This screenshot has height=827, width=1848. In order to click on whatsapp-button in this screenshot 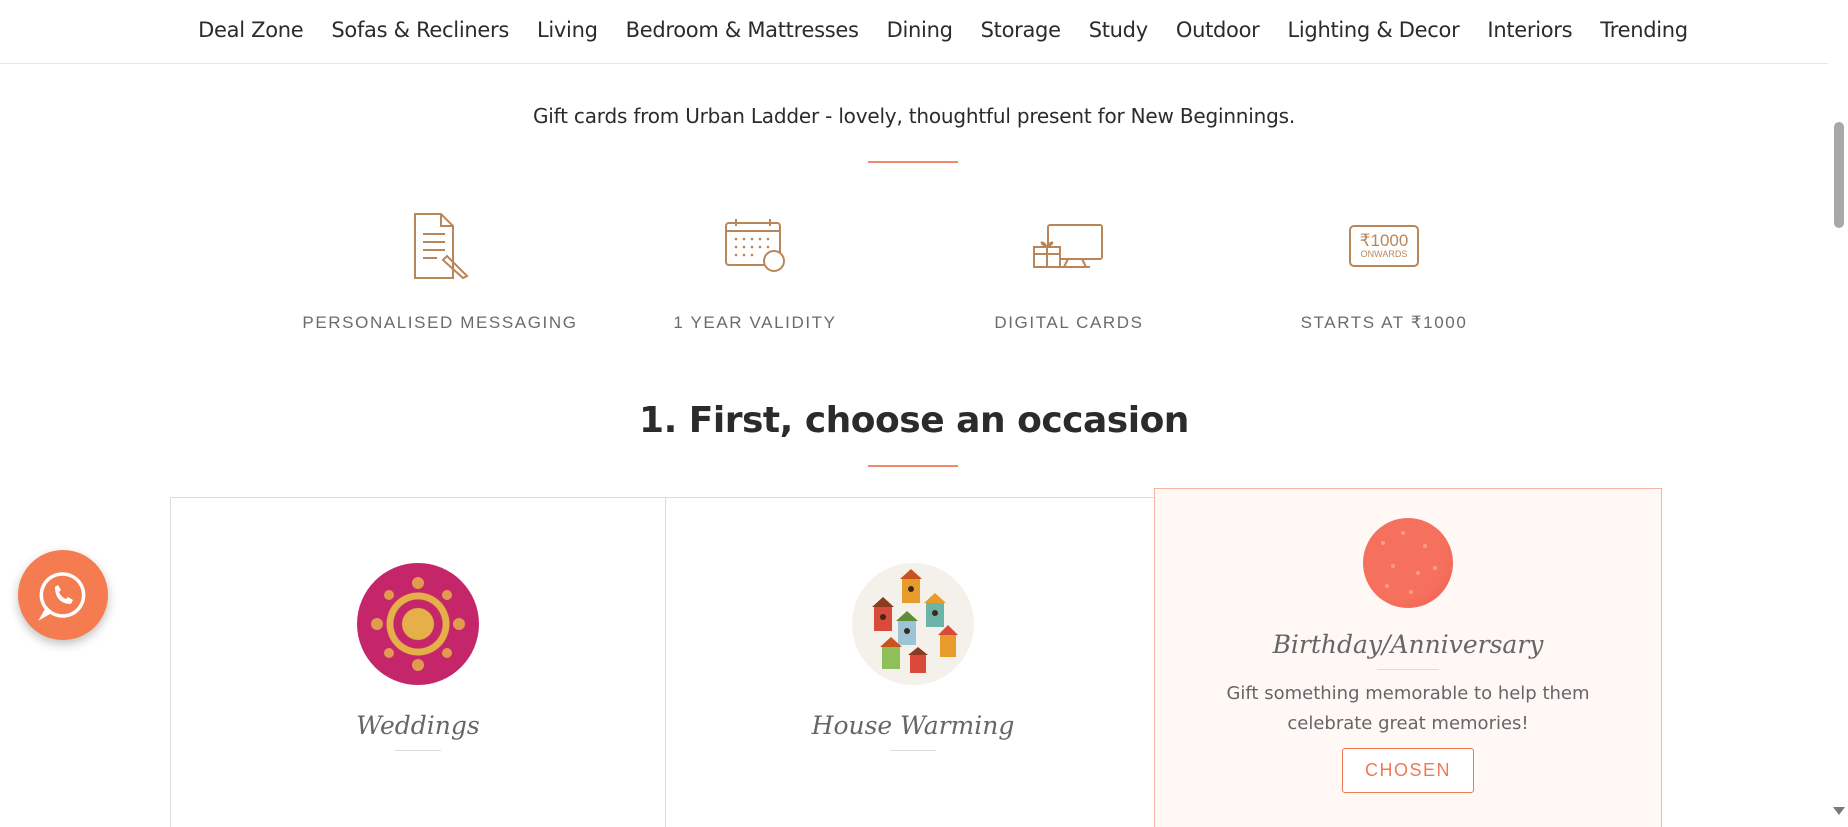, I will do `click(63, 595)`.